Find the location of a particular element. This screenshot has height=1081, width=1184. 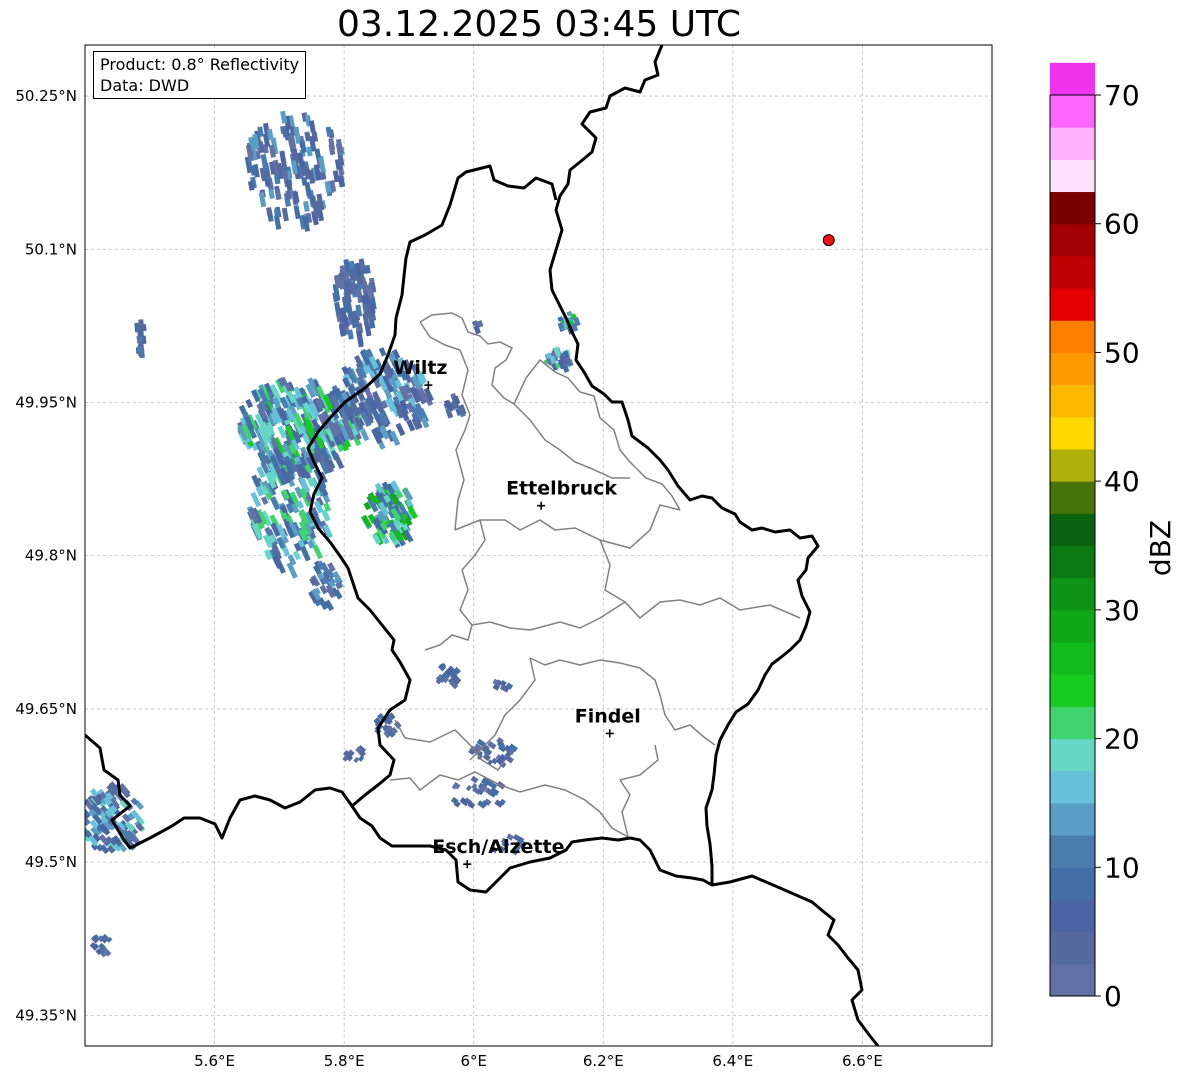

city-marker: Esch/Alzette is located at coordinates (498, 852).